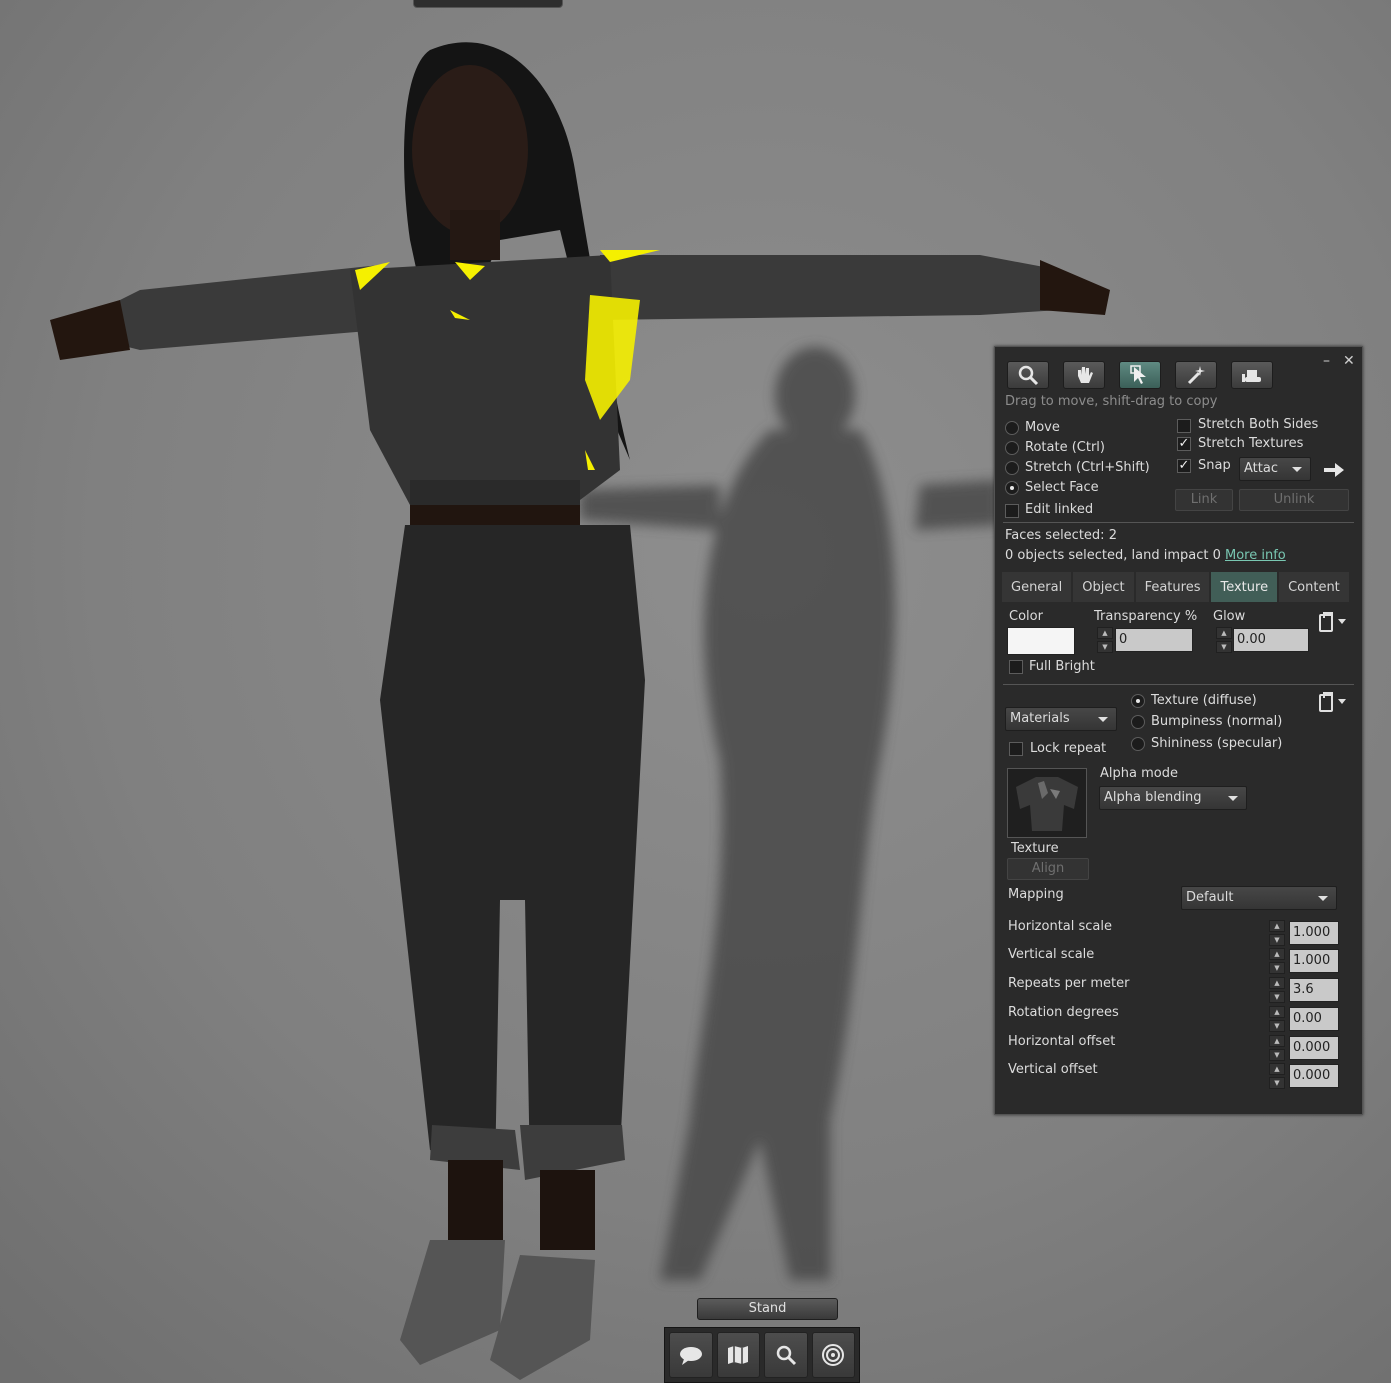  What do you see at coordinates (1103, 587) in the screenshot?
I see `tab-object: Object` at bounding box center [1103, 587].